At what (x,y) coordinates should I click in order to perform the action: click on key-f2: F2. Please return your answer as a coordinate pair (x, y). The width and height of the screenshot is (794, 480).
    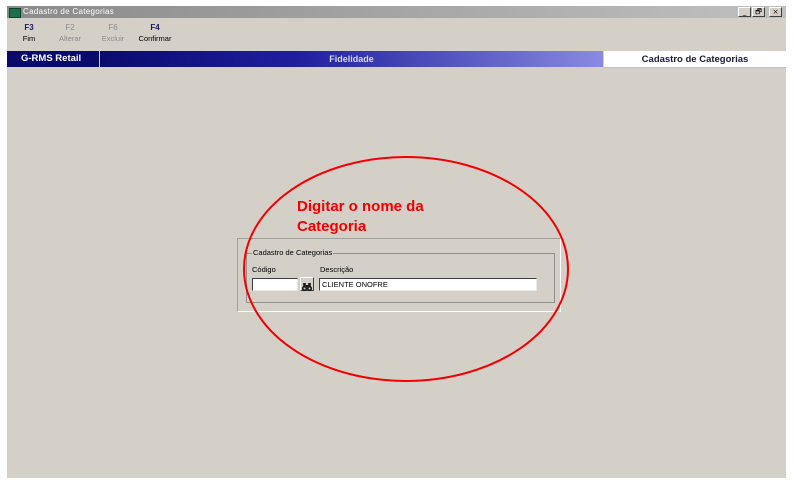
    Looking at the image, I should click on (70, 27).